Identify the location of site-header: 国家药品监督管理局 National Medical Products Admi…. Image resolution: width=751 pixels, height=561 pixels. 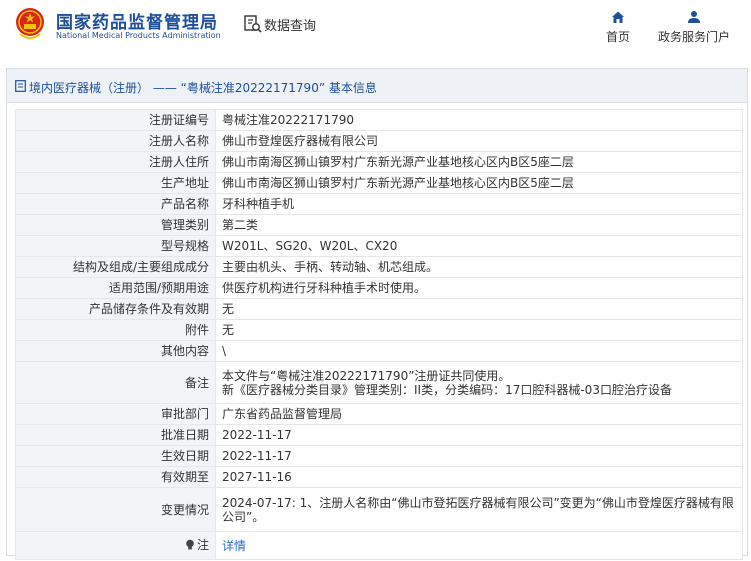
(375, 30).